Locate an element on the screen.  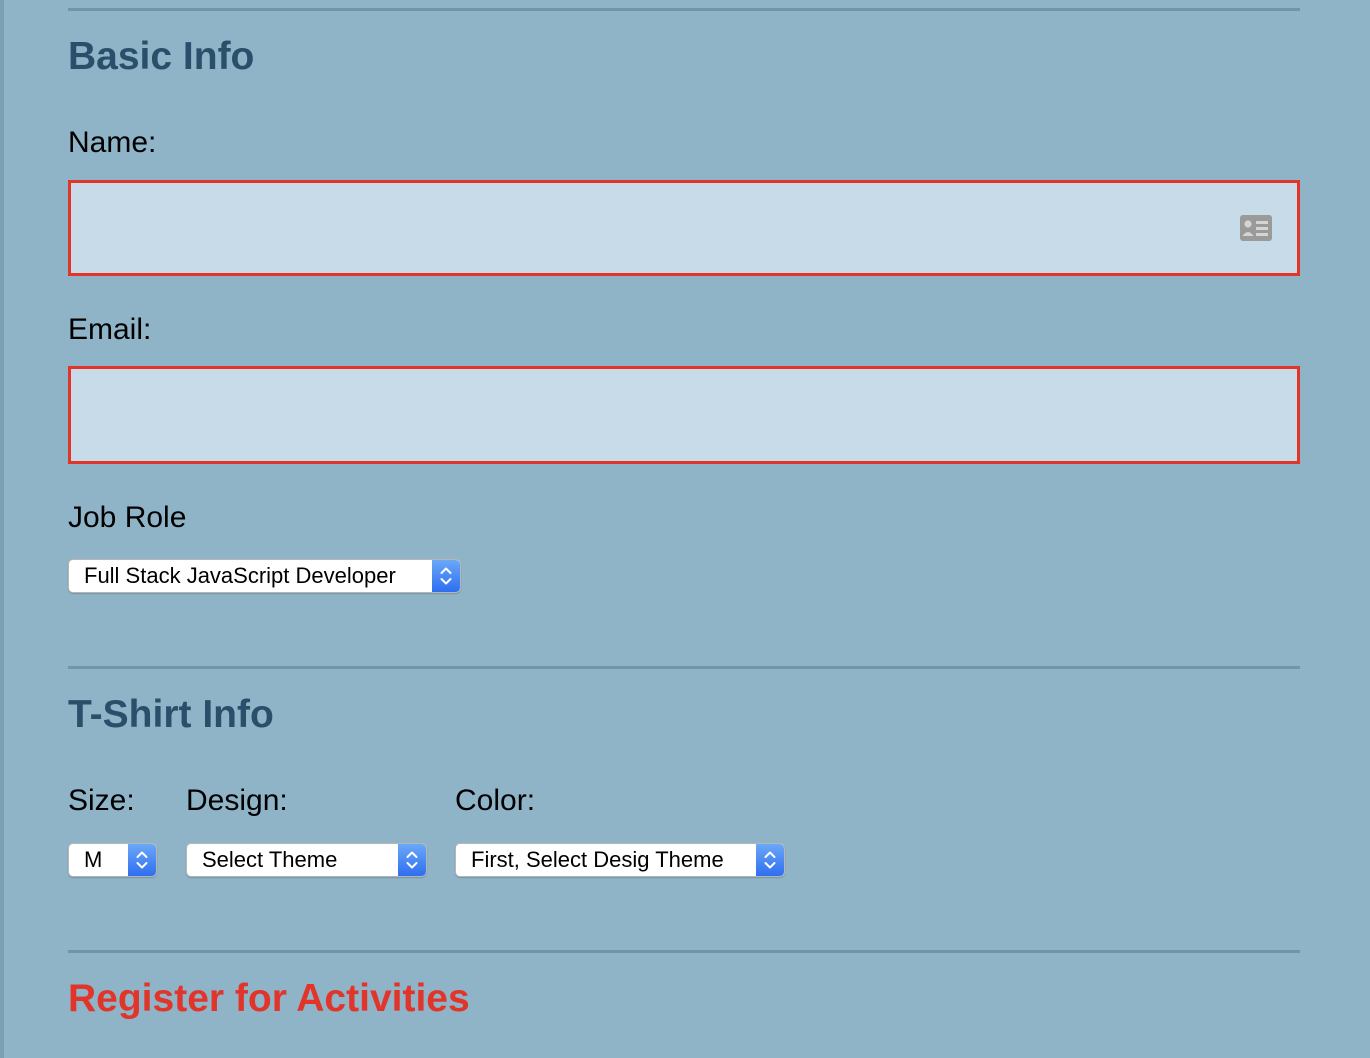
activities-title: Register for Activities is located at coordinates (269, 998).